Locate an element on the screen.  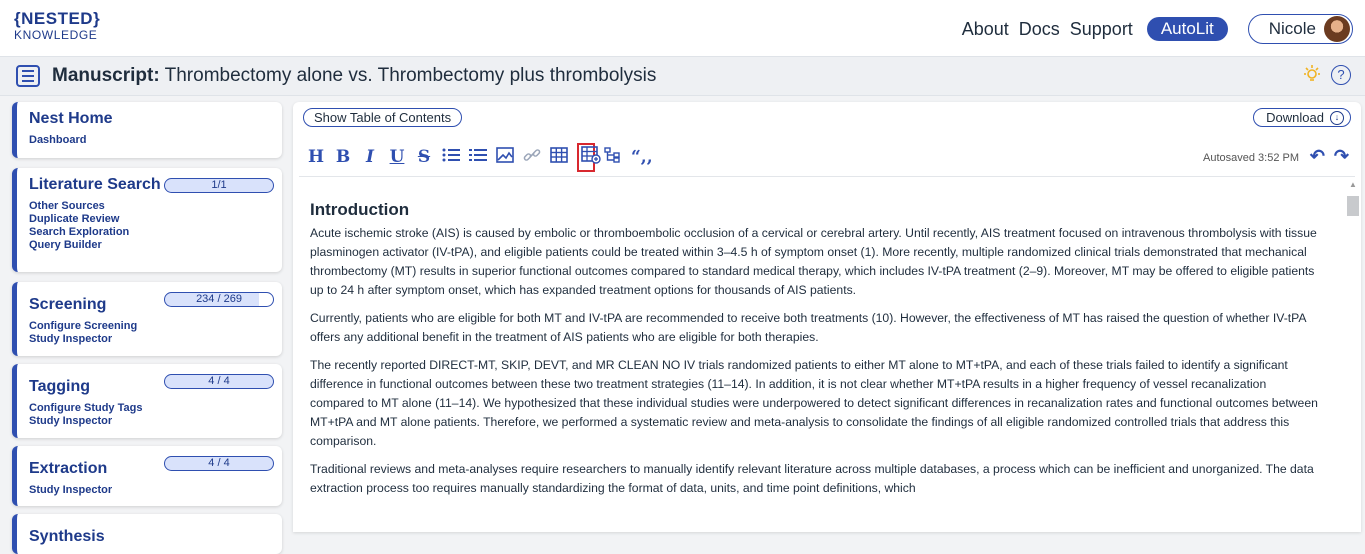
heading-icon: H is located at coordinates (316, 157).